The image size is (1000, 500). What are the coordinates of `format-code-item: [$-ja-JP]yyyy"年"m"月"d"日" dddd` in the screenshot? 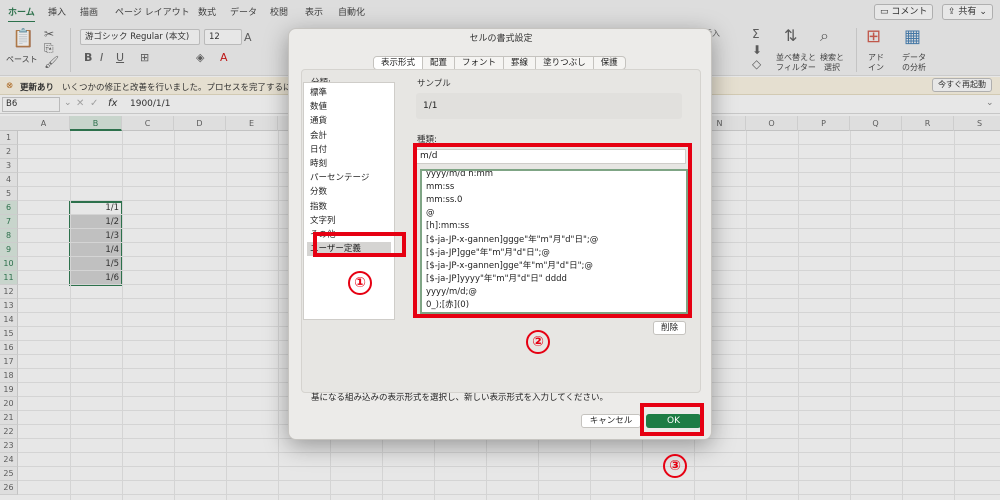 It's located at (496, 279).